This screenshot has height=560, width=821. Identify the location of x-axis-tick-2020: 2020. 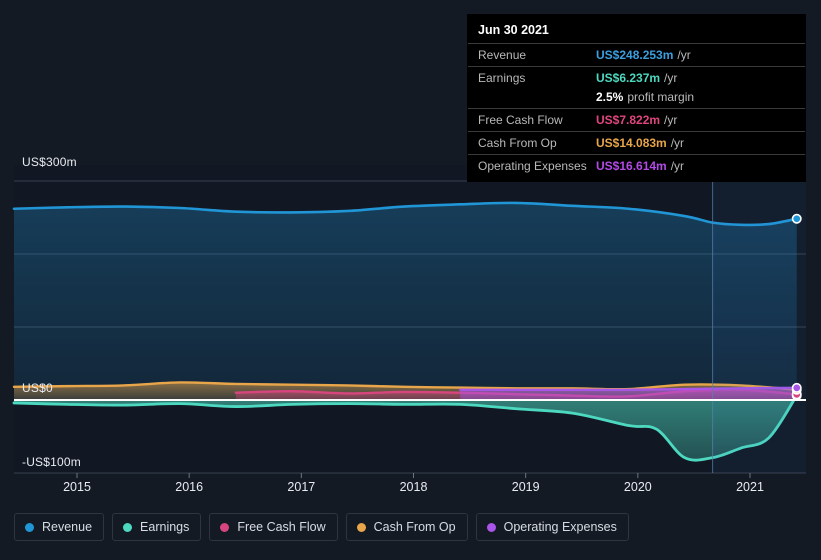
(637, 487).